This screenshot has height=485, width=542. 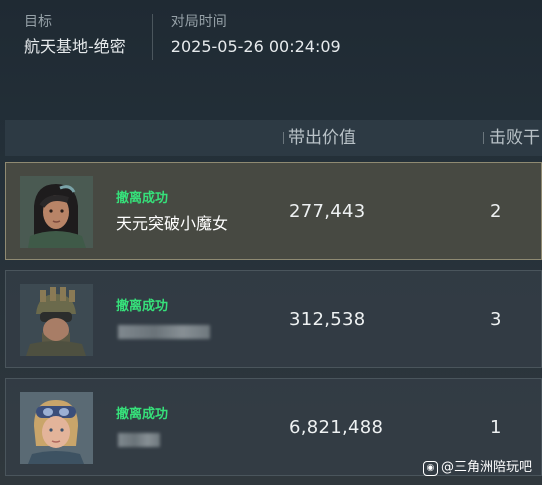 I want to click on extracted-value: 312,538, so click(x=327, y=319).